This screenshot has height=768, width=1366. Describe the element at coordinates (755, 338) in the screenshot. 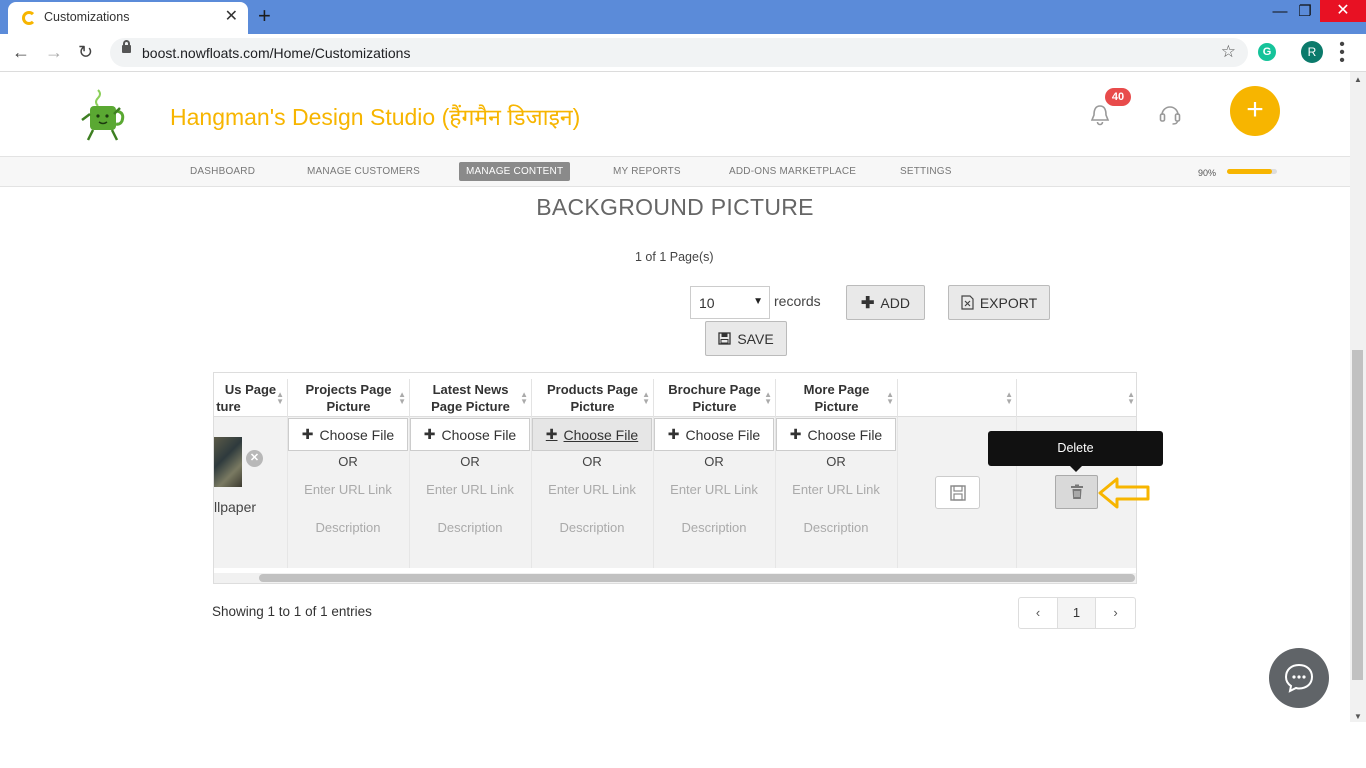

I see `save-button-label: SAVE` at that location.